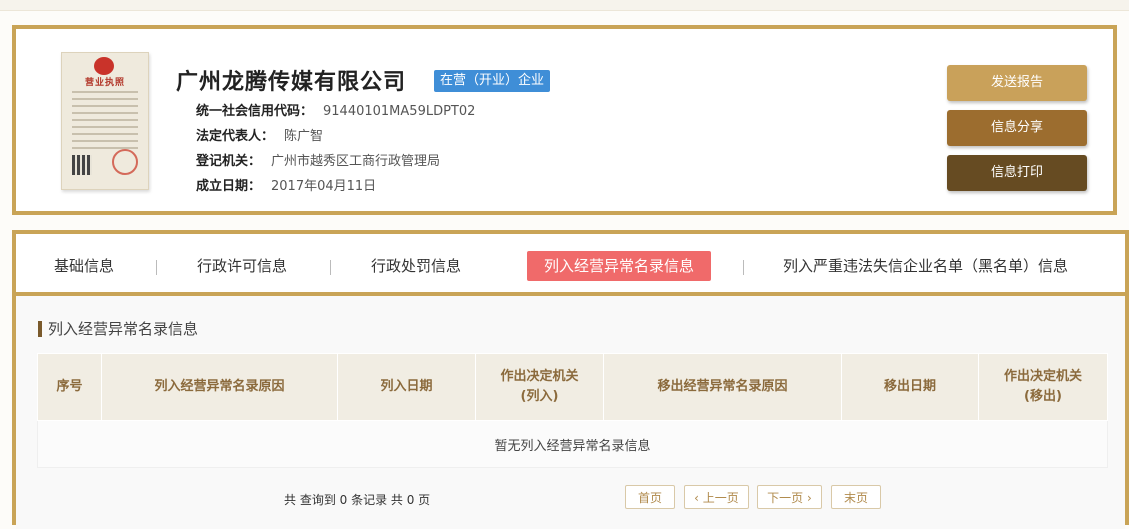 The height and width of the screenshot is (529, 1129). What do you see at coordinates (492, 81) in the screenshot?
I see `status-badge: 在营（开业）企业` at bounding box center [492, 81].